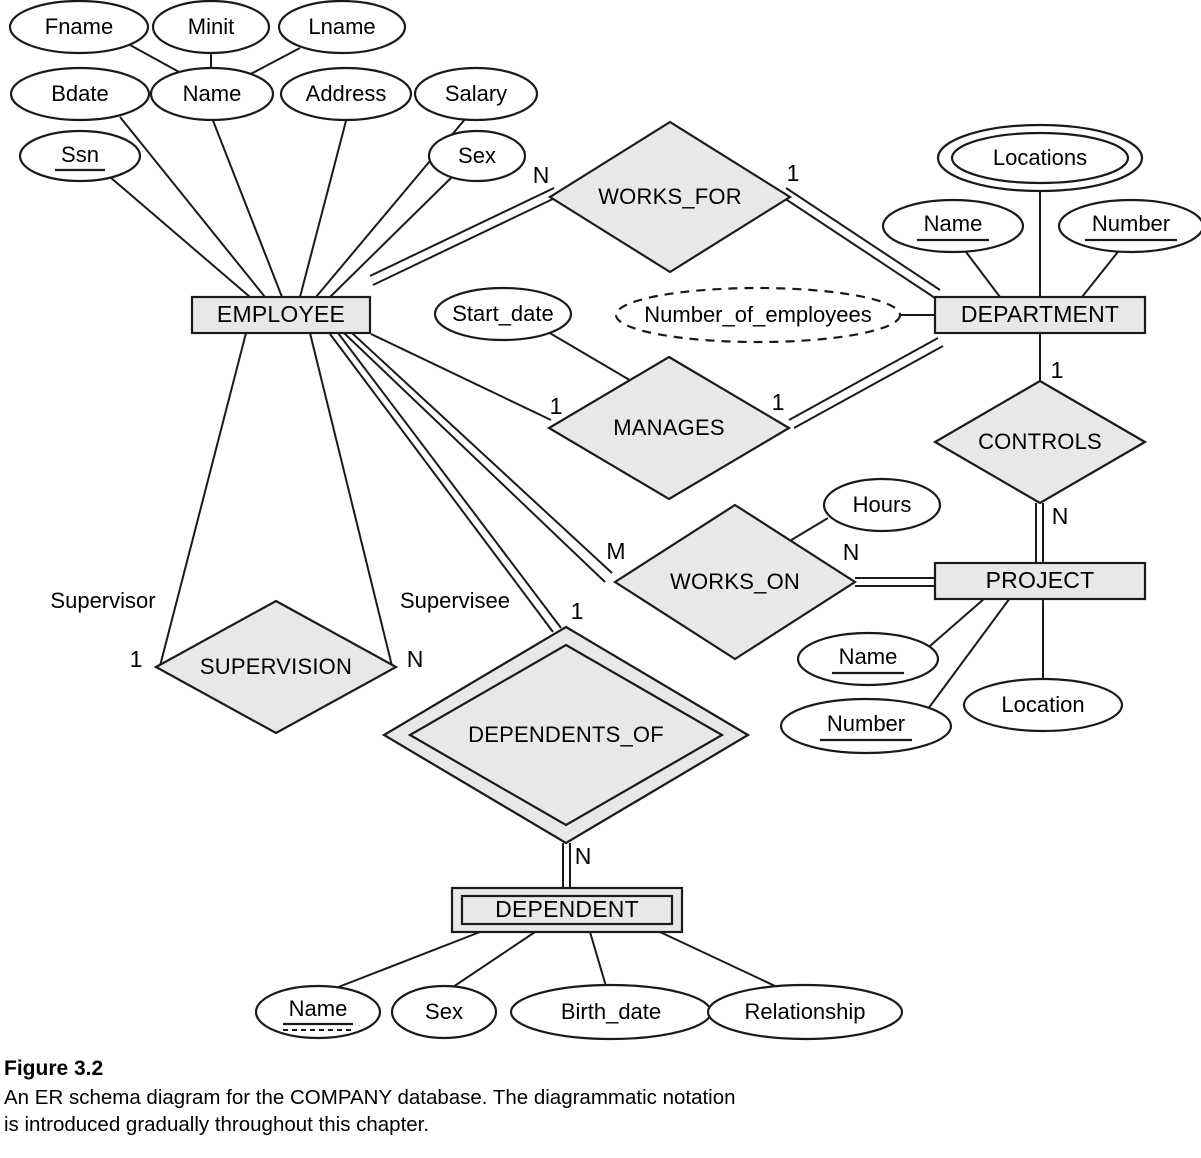 This screenshot has width=1201, height=1158. Describe the element at coordinates (1101, 272) in the screenshot. I see `line-deptnumber-department` at that location.